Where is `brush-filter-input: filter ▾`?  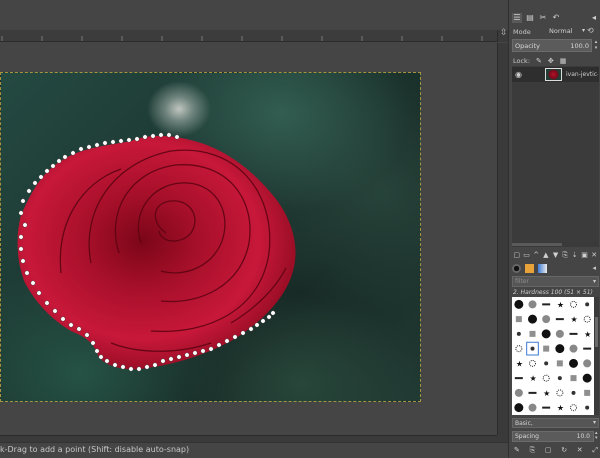 brush-filter-input: filter ▾ is located at coordinates (555, 281).